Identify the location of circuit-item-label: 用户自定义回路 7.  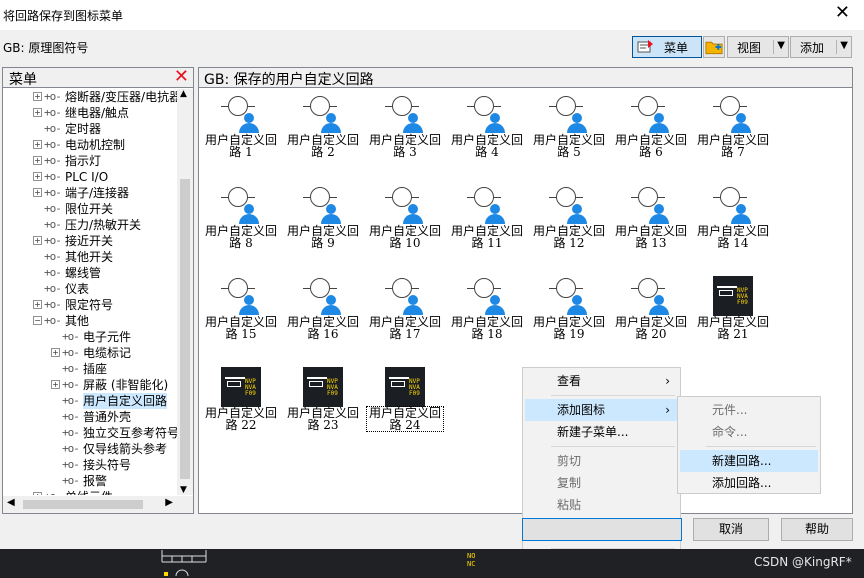
(733, 146).